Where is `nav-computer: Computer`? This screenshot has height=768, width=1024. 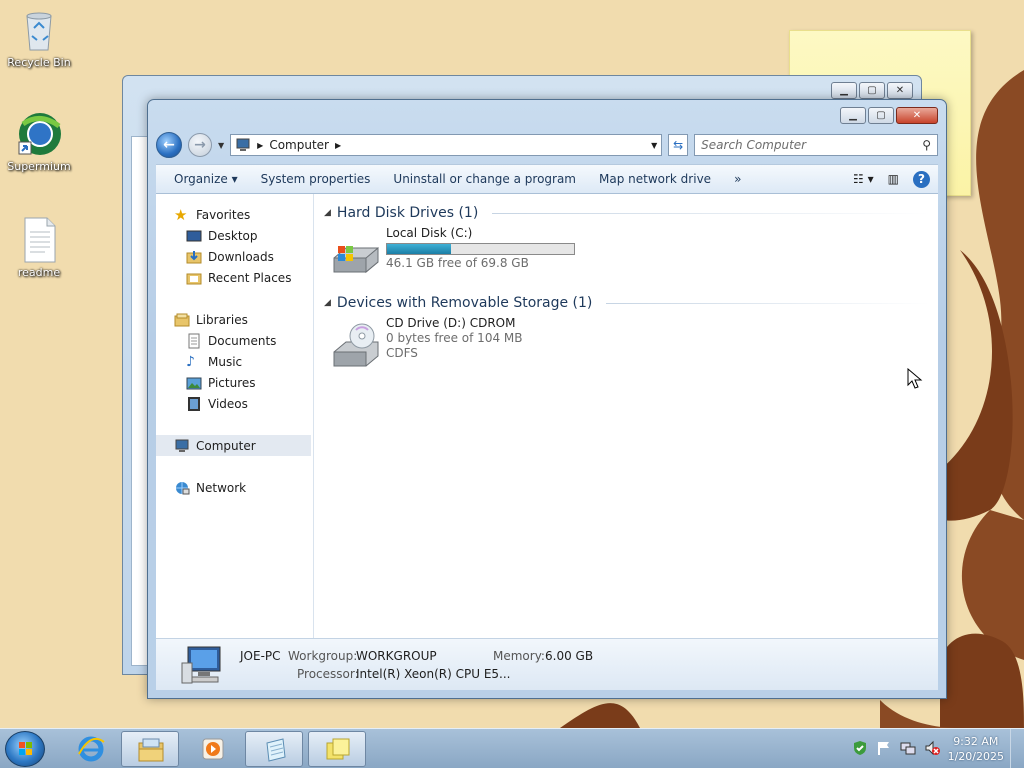
nav-computer: Computer is located at coordinates (233, 445).